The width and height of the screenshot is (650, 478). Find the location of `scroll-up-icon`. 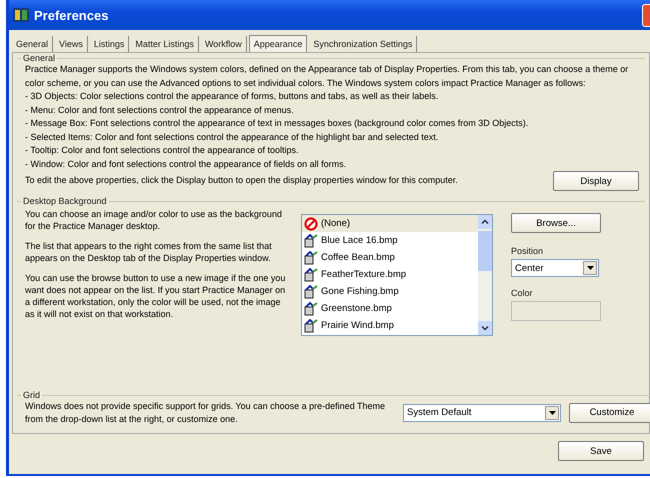

scroll-up-icon is located at coordinates (485, 222).